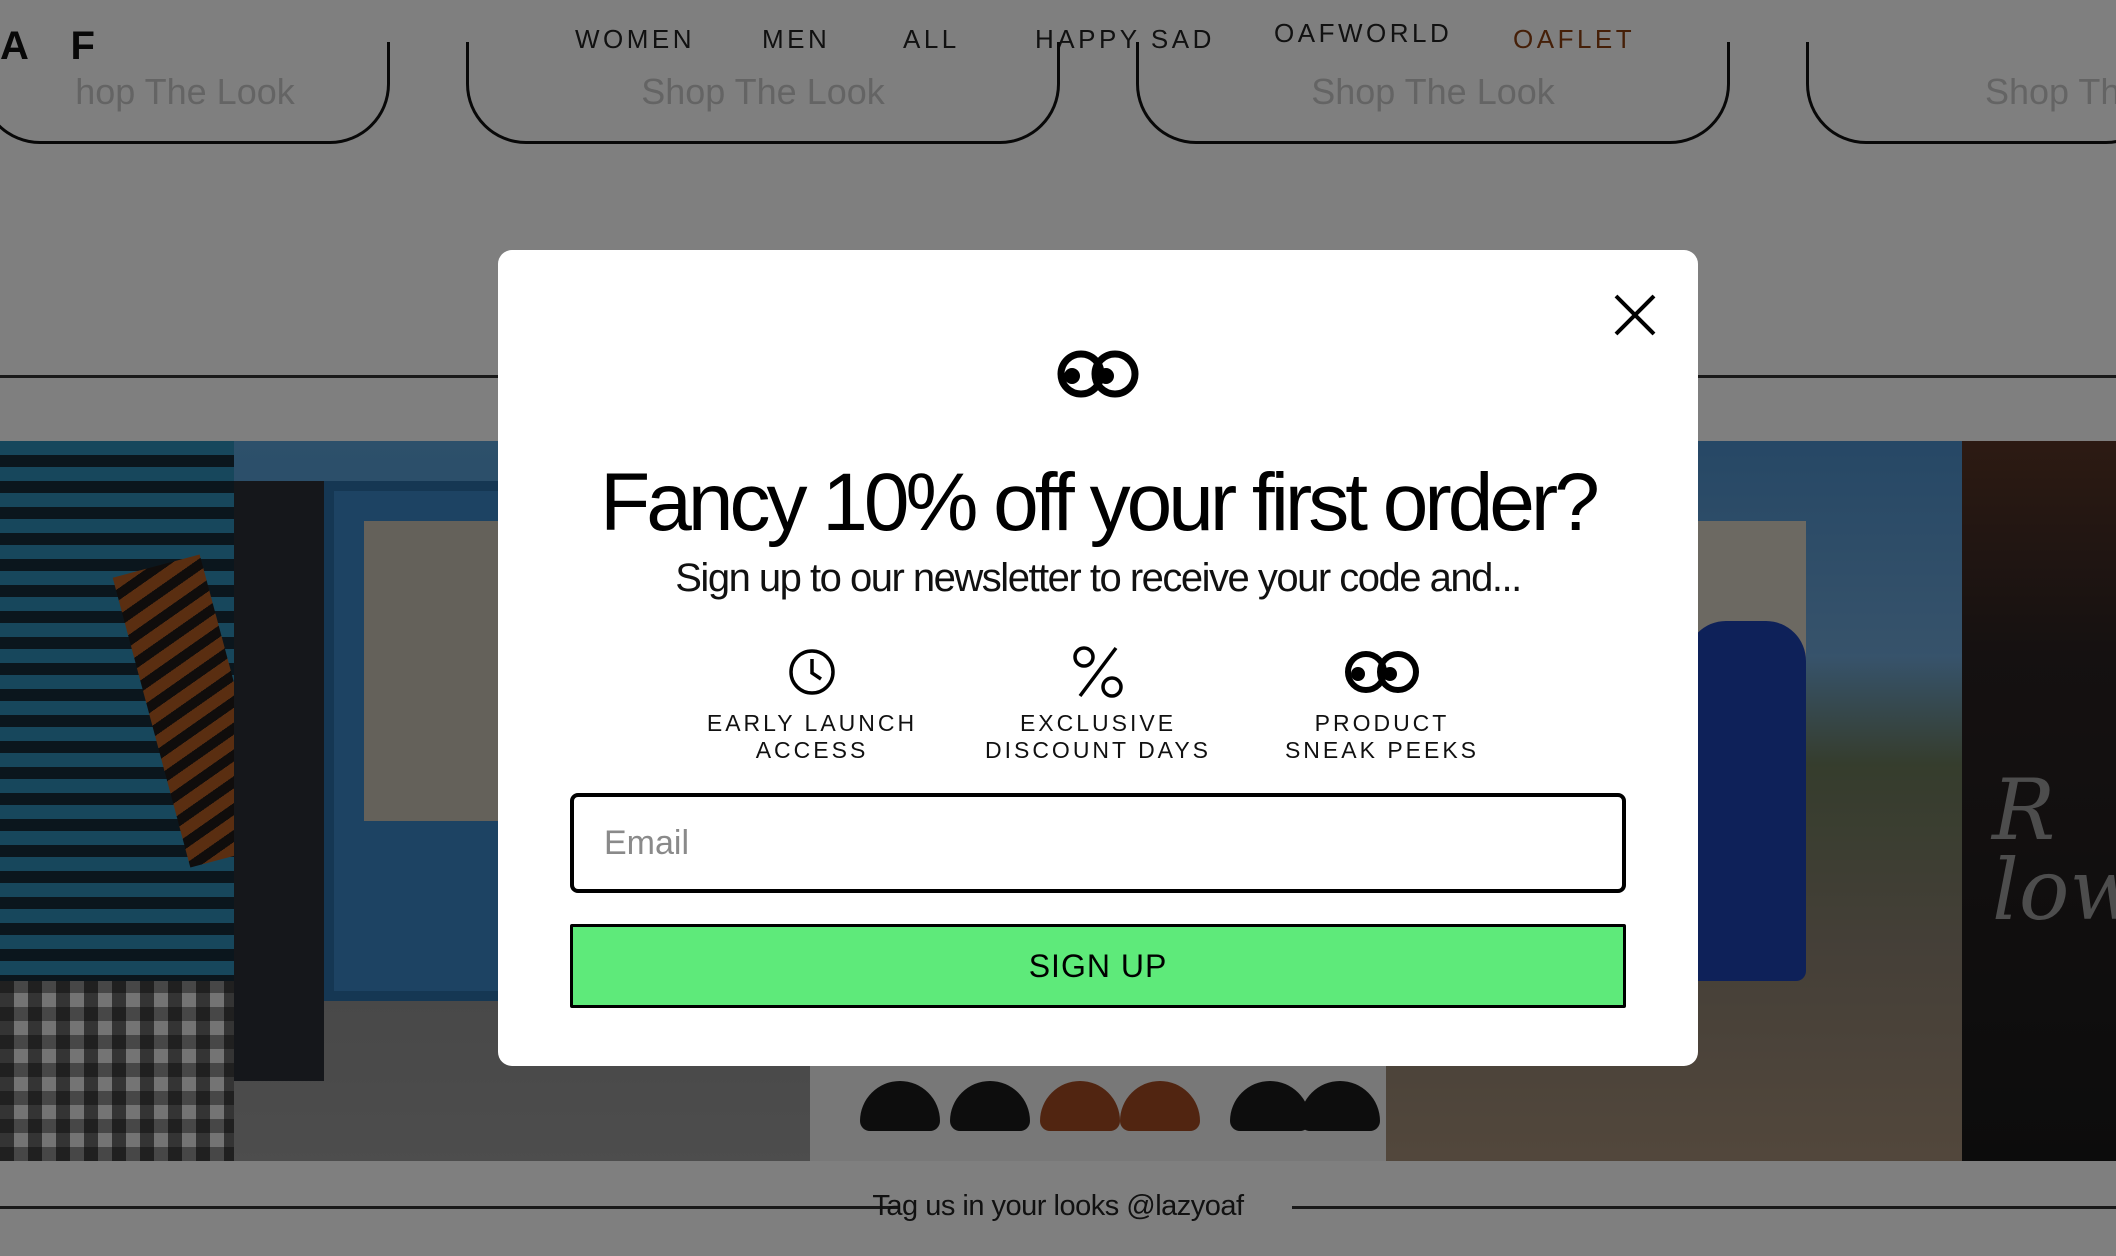 This screenshot has width=2116, height=1256. Describe the element at coordinates (1100, 502) in the screenshot. I see `modal-headline: Fancy 10% off your first order?` at that location.